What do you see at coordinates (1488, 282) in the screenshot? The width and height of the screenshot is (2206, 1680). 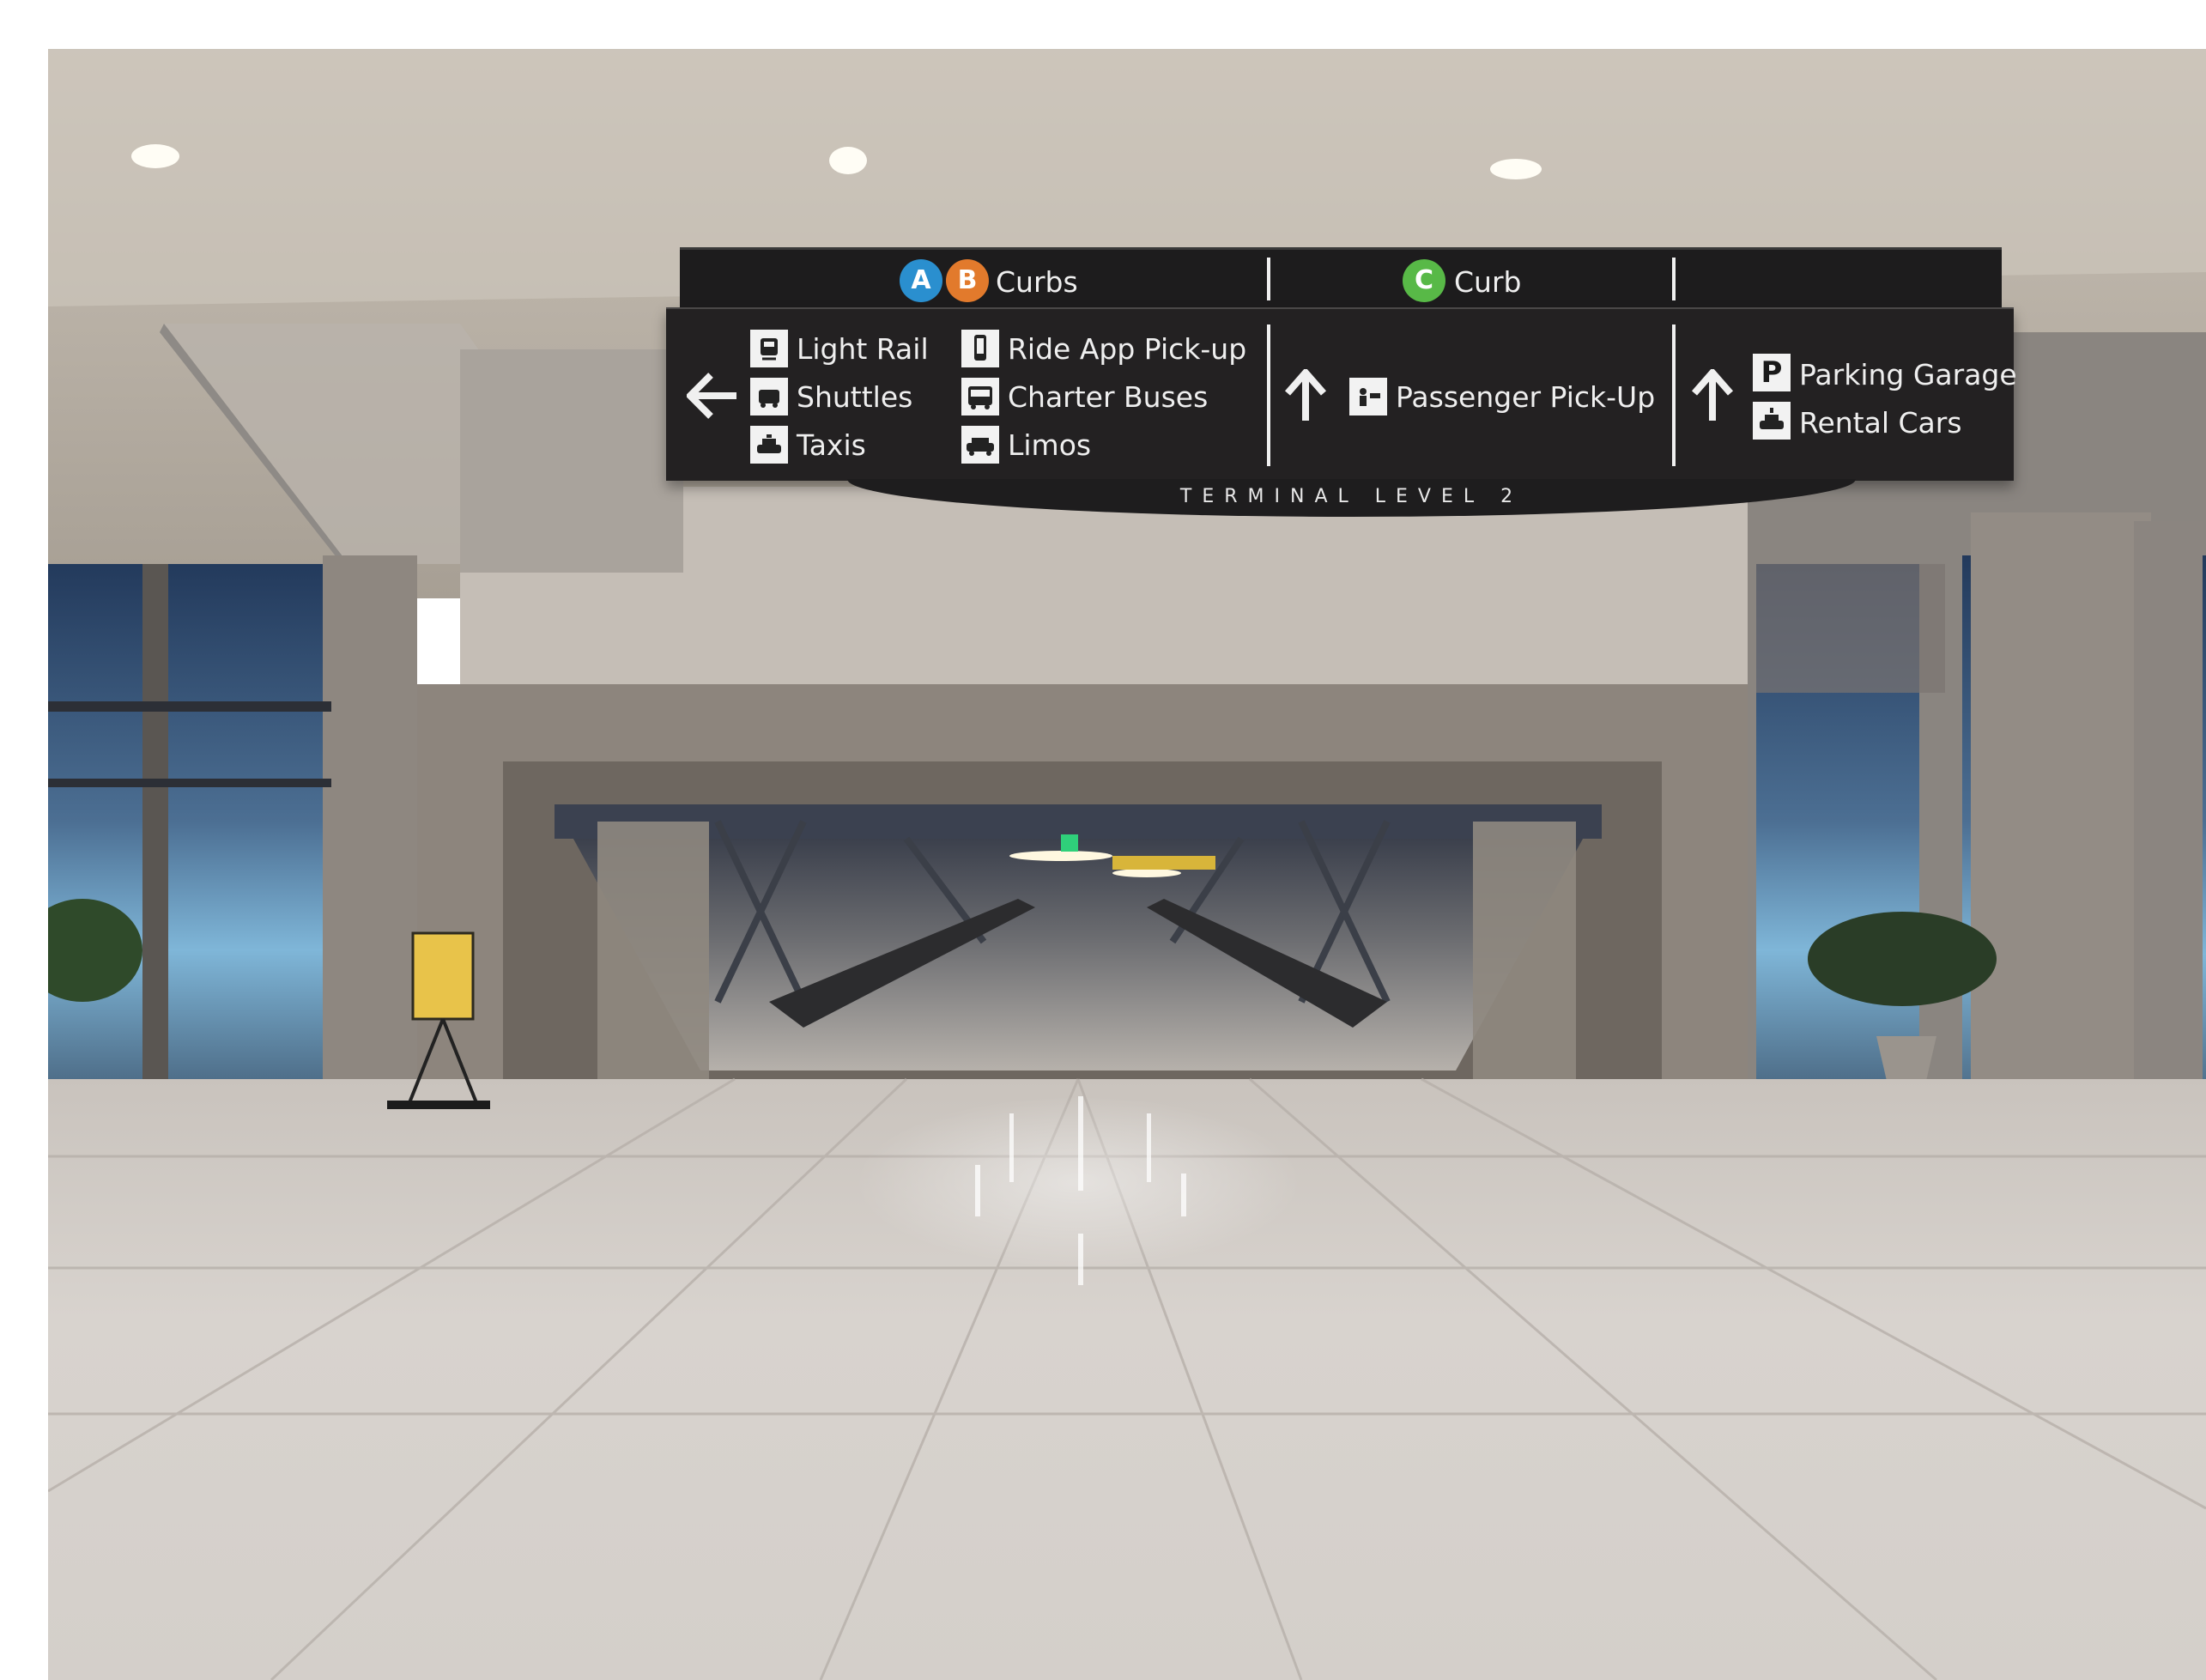 I see `c-curb-label: Curb` at bounding box center [1488, 282].